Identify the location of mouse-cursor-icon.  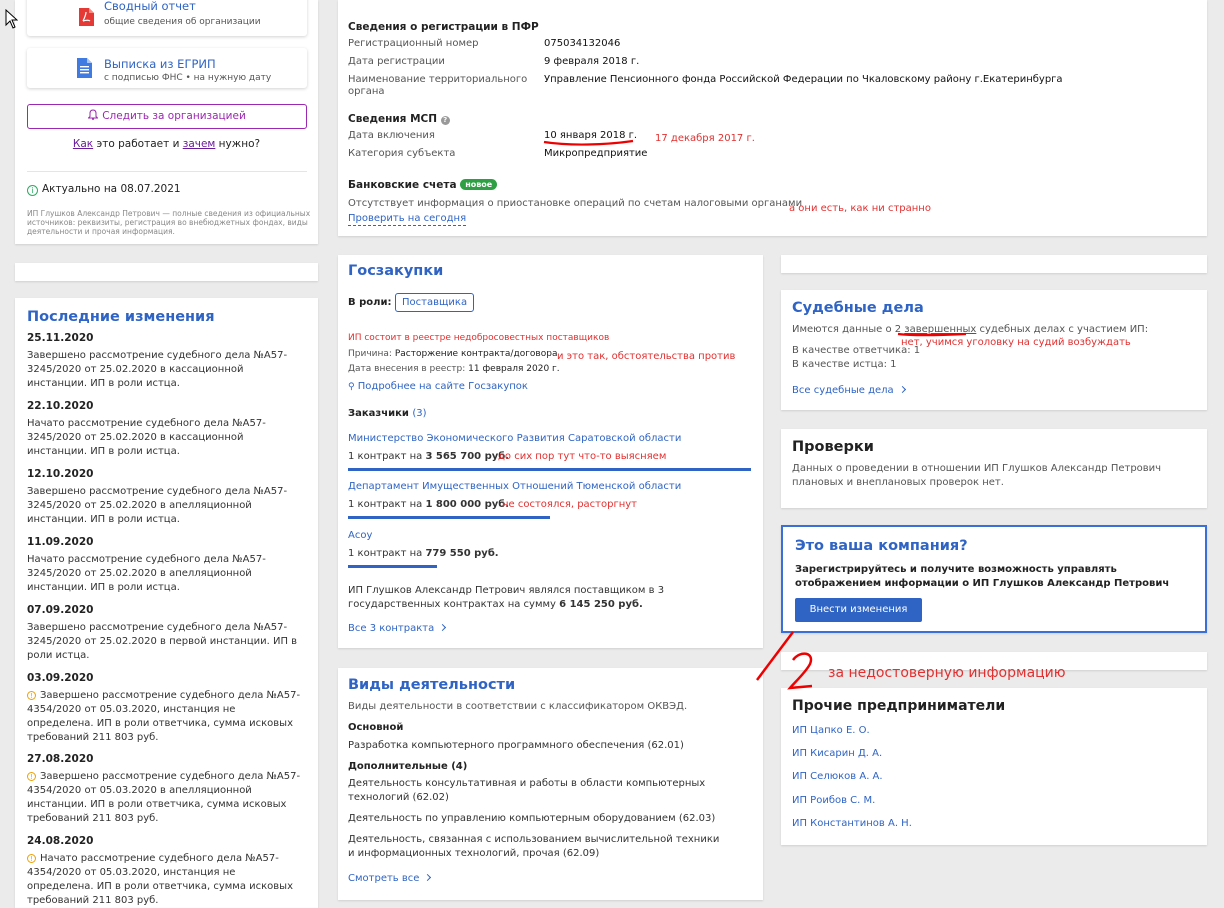
(11, 19).